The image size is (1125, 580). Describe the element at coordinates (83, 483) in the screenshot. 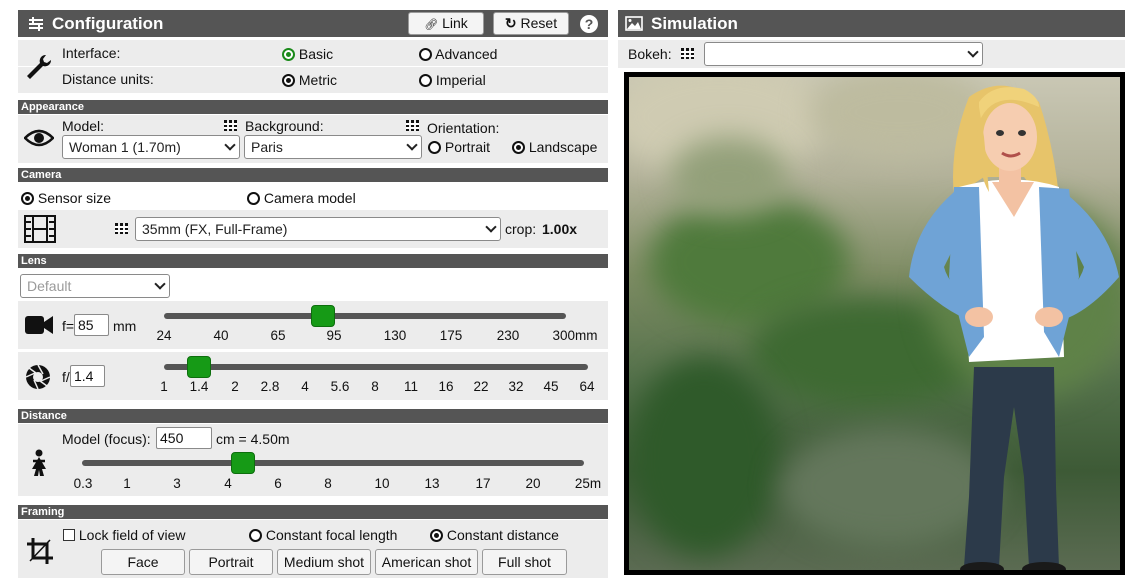

I see `distance-tick: 0.3` at that location.